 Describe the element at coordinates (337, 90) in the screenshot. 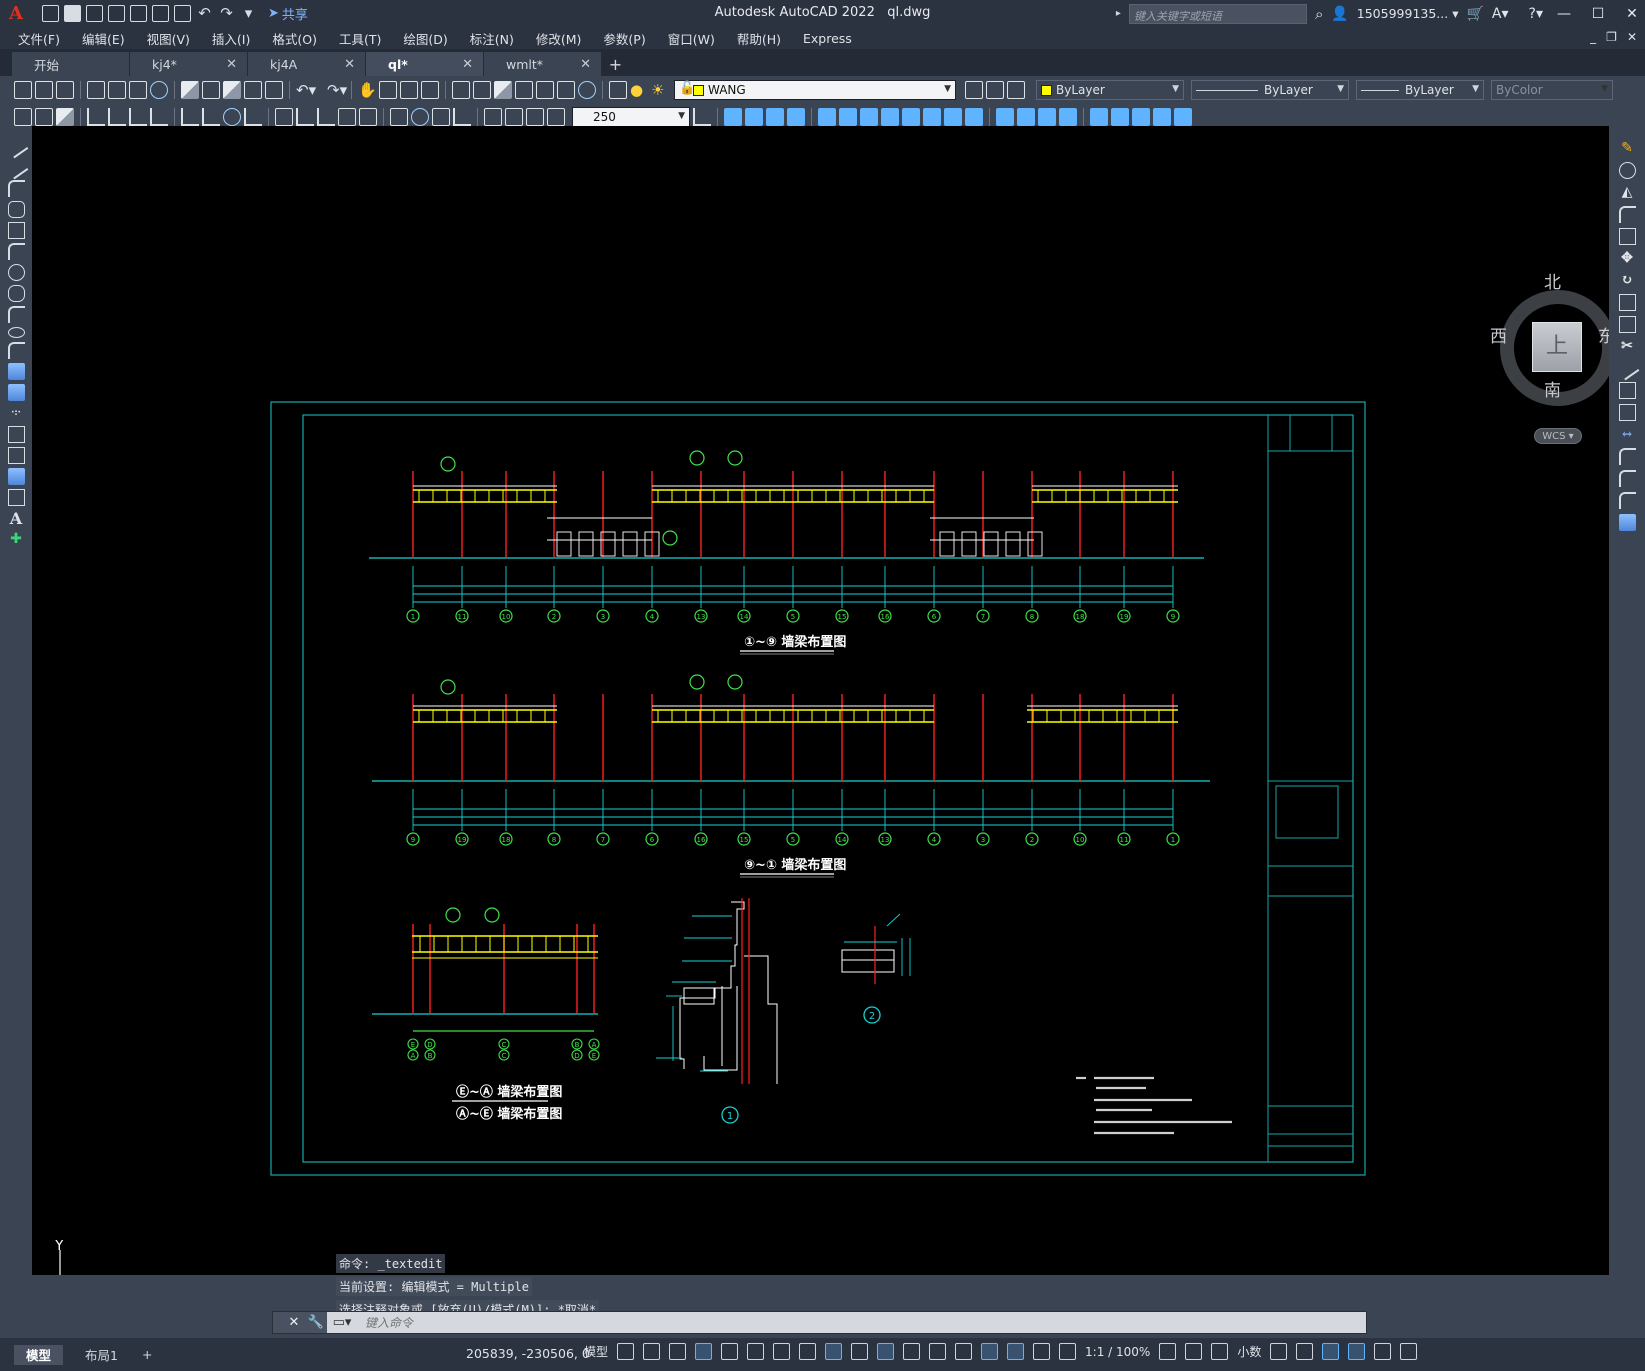

I see `redo-icon: ↷▾` at that location.